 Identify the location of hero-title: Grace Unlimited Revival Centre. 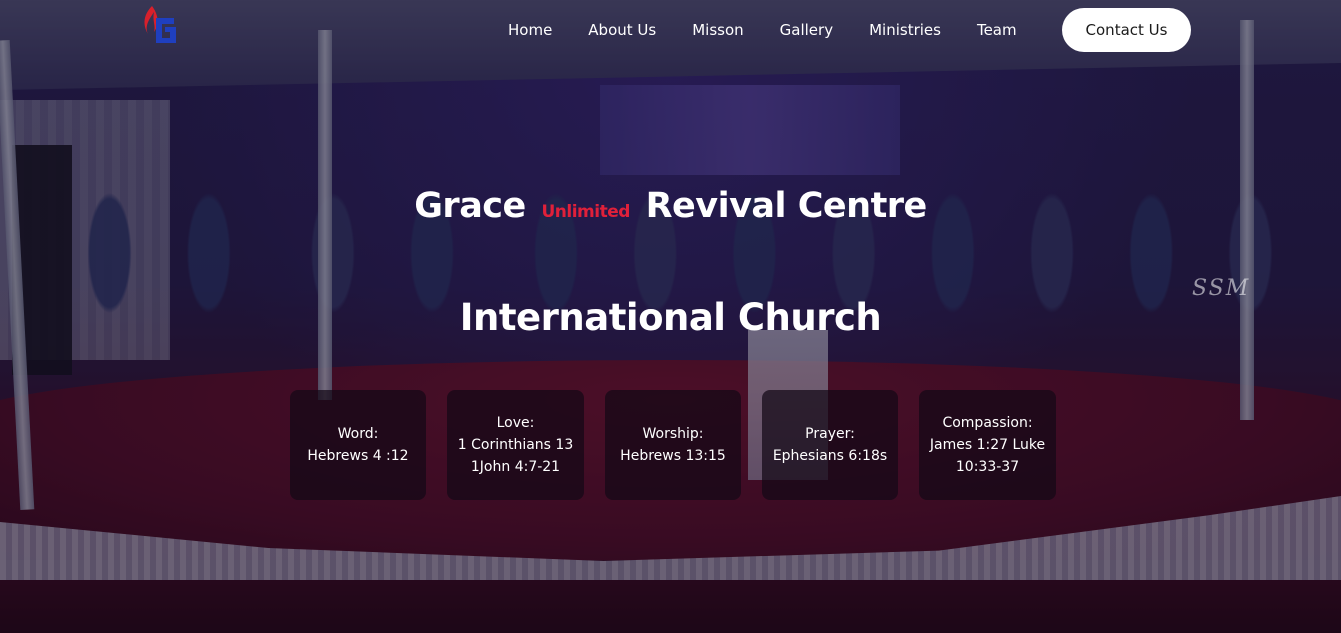
(670, 206).